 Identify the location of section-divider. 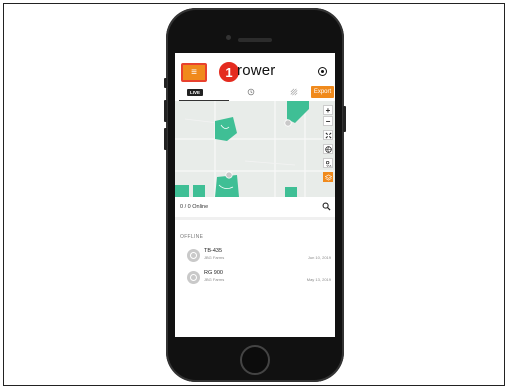
(255, 218).